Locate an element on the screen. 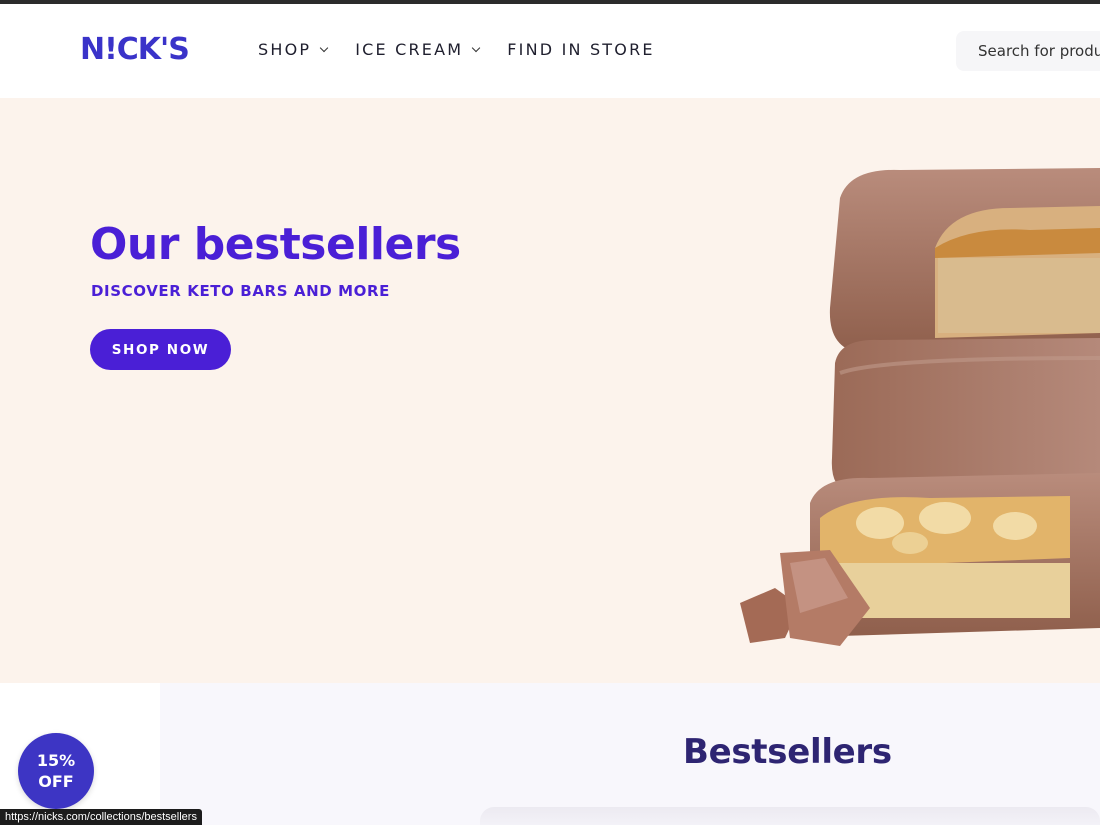 Image resolution: width=1100 pixels, height=825 pixels. search-input is located at coordinates (1028, 51).